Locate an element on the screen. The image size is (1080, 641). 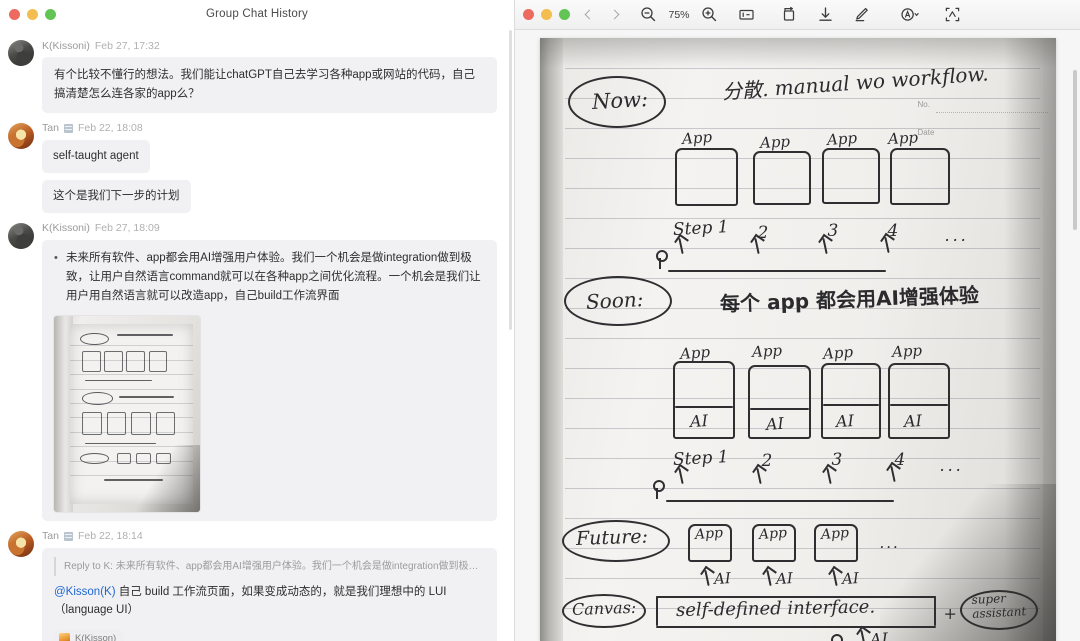
printed-field-no: No. is located at coordinates (923, 104).